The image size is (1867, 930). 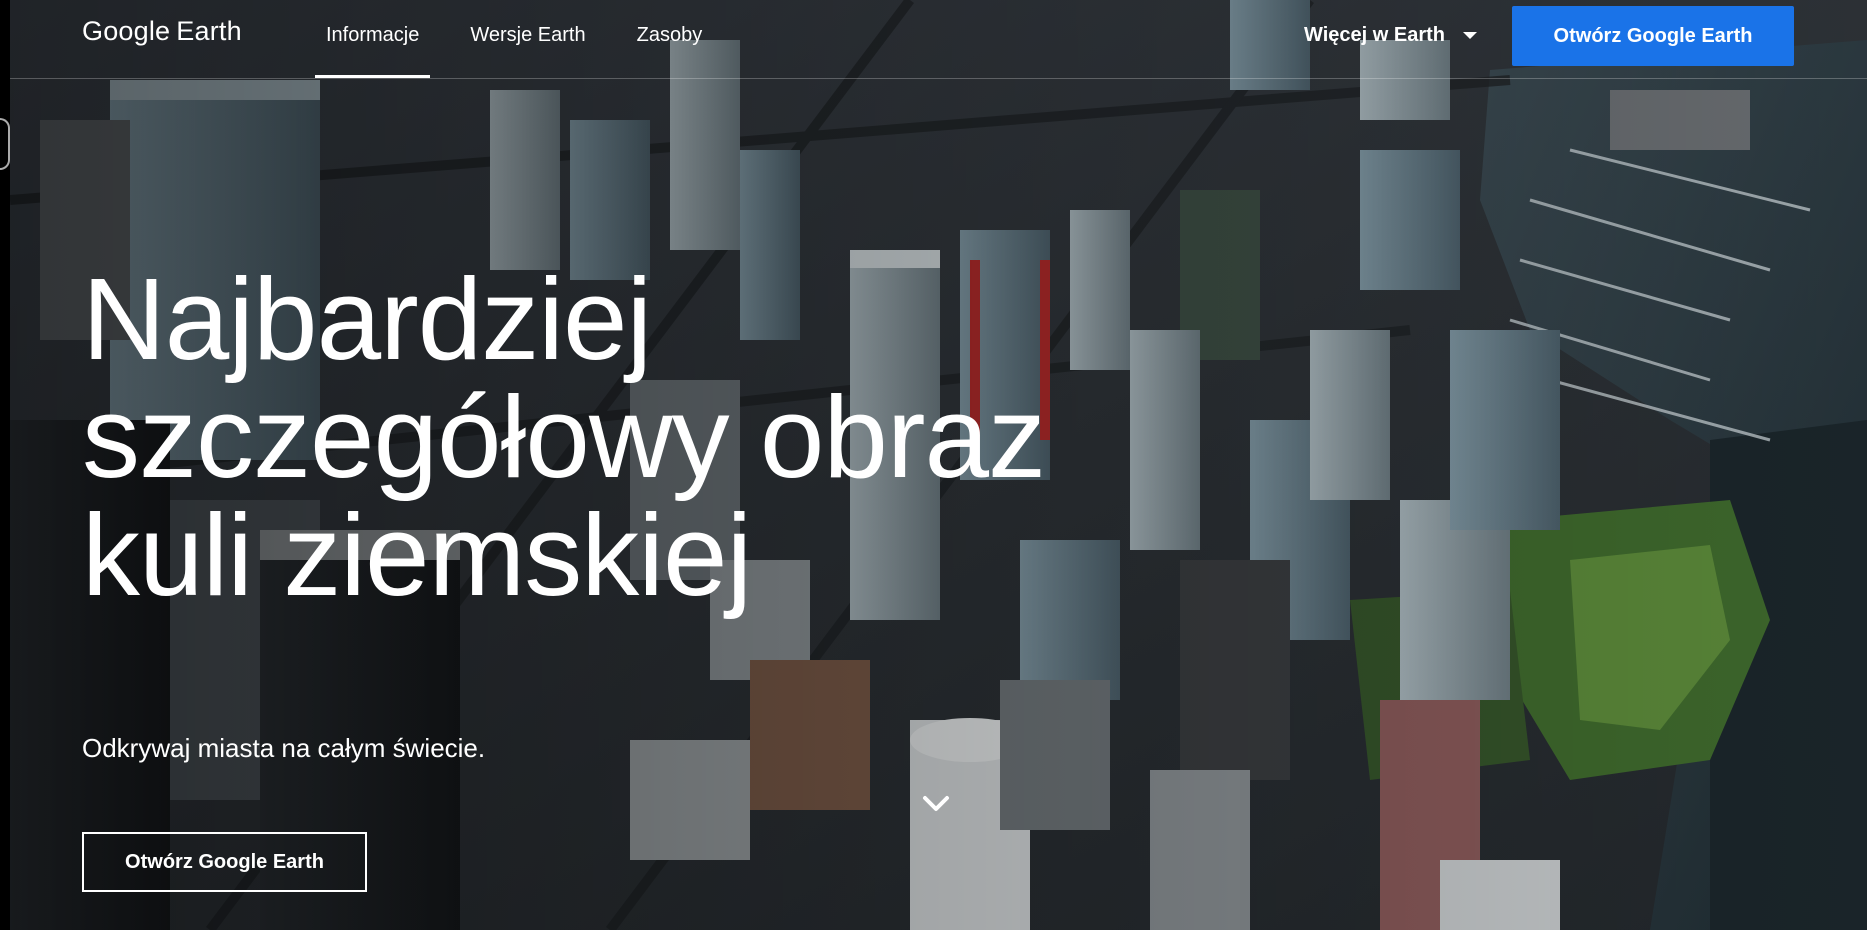 What do you see at coordinates (417, 555) in the screenshot?
I see `hero-title-line-3: kuli ziemskiej` at bounding box center [417, 555].